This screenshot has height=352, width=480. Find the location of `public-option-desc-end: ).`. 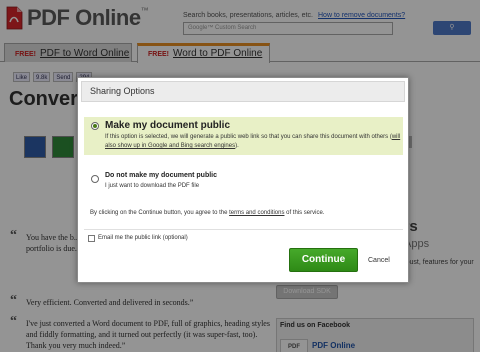

public-option-desc-end: ). is located at coordinates (237, 146).